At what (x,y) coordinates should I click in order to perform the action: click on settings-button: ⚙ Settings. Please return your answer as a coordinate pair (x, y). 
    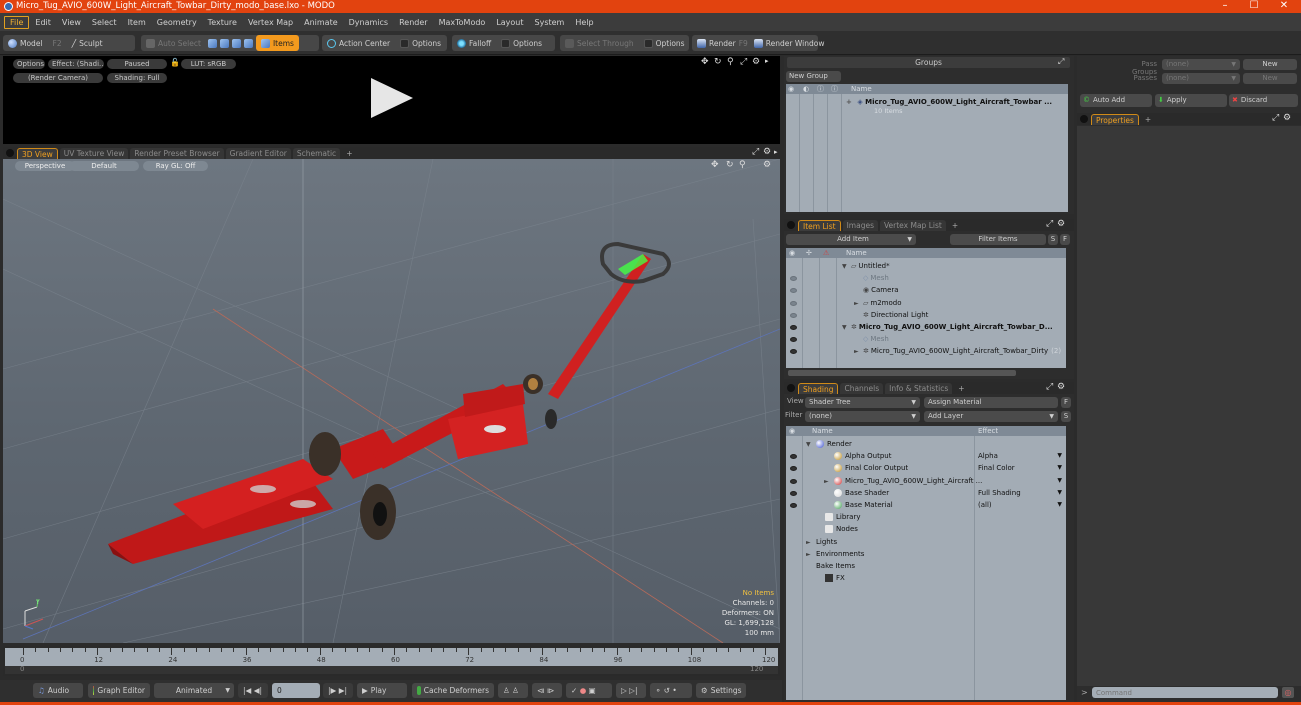
    Looking at the image, I should click on (721, 690).